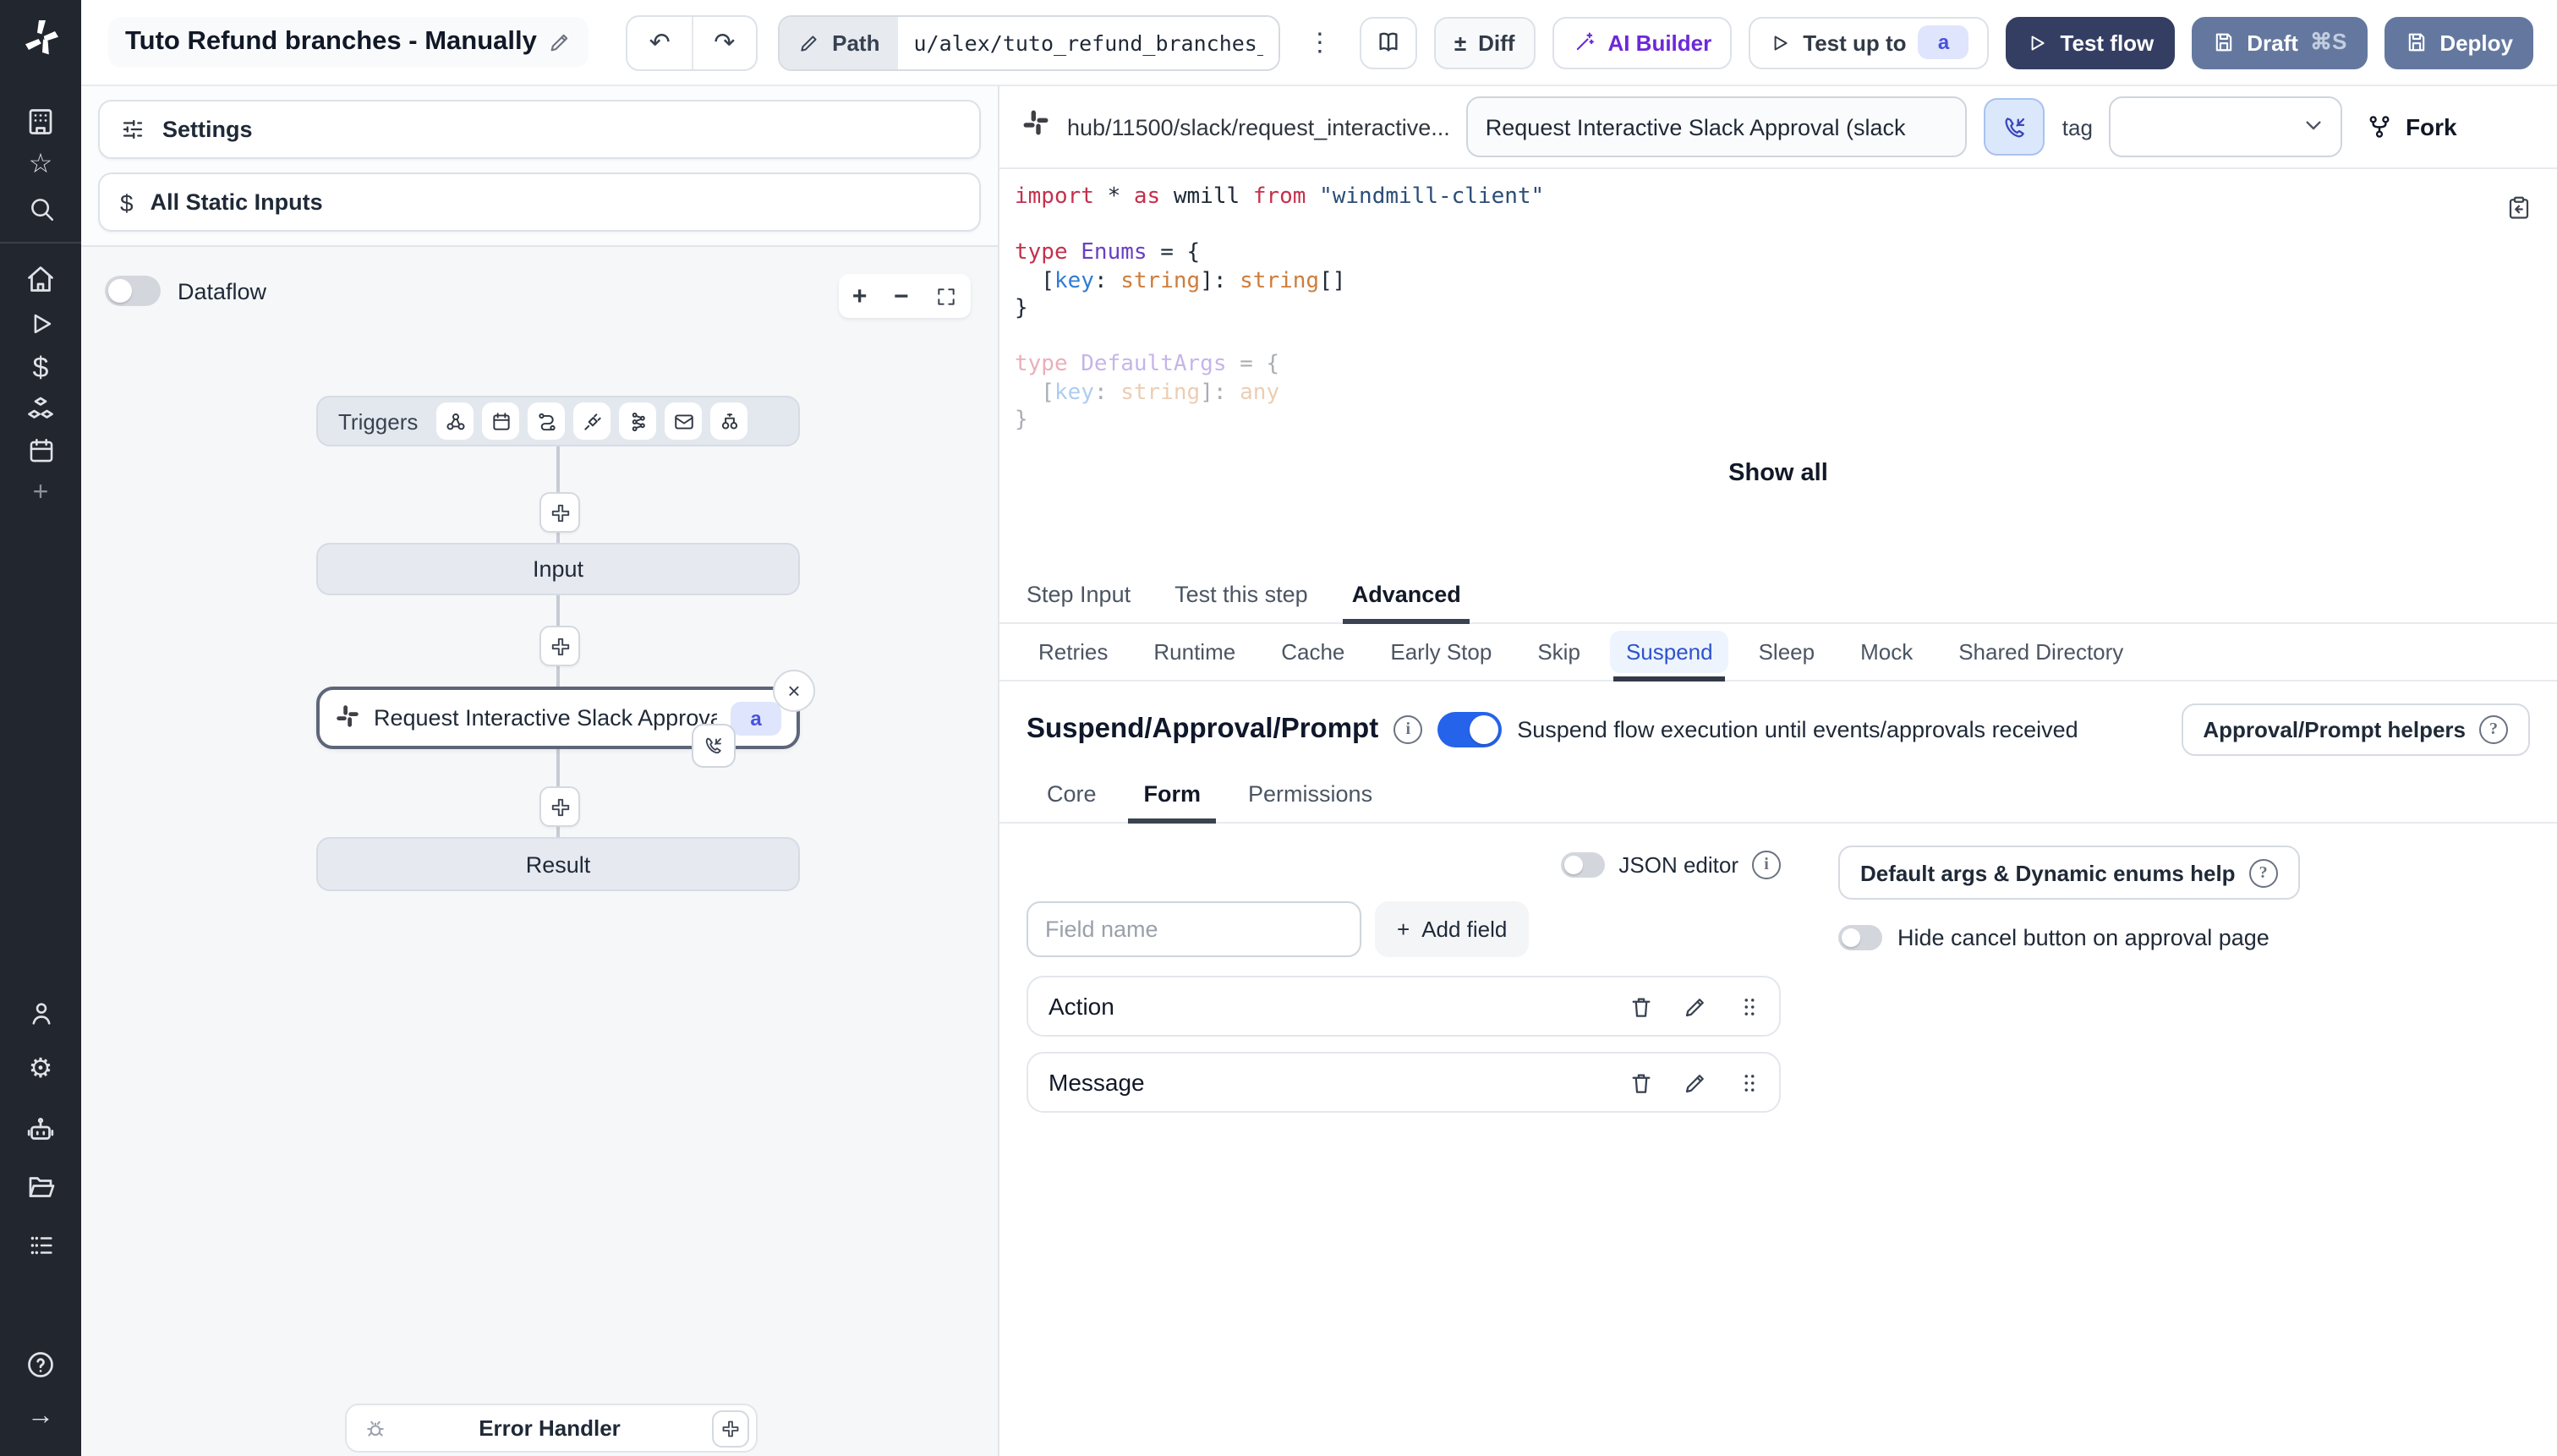  What do you see at coordinates (2279, 42) in the screenshot?
I see `draft-save-button: Draft ⌘S` at bounding box center [2279, 42].